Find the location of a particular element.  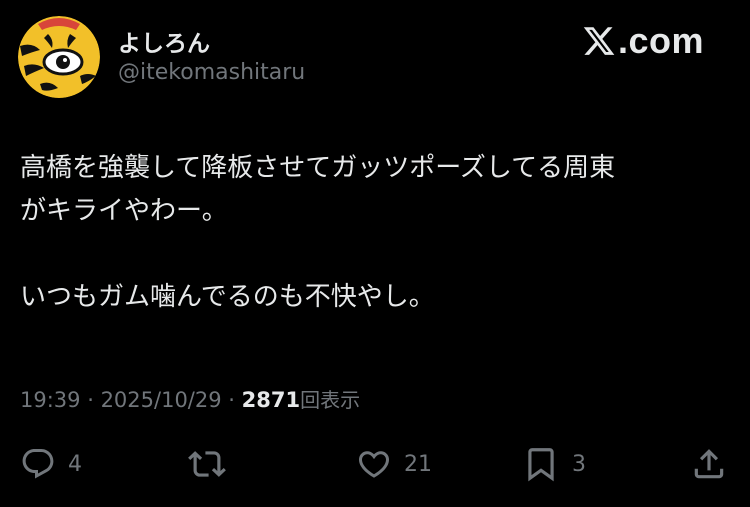

brand-domain-text: .com is located at coordinates (660, 40).